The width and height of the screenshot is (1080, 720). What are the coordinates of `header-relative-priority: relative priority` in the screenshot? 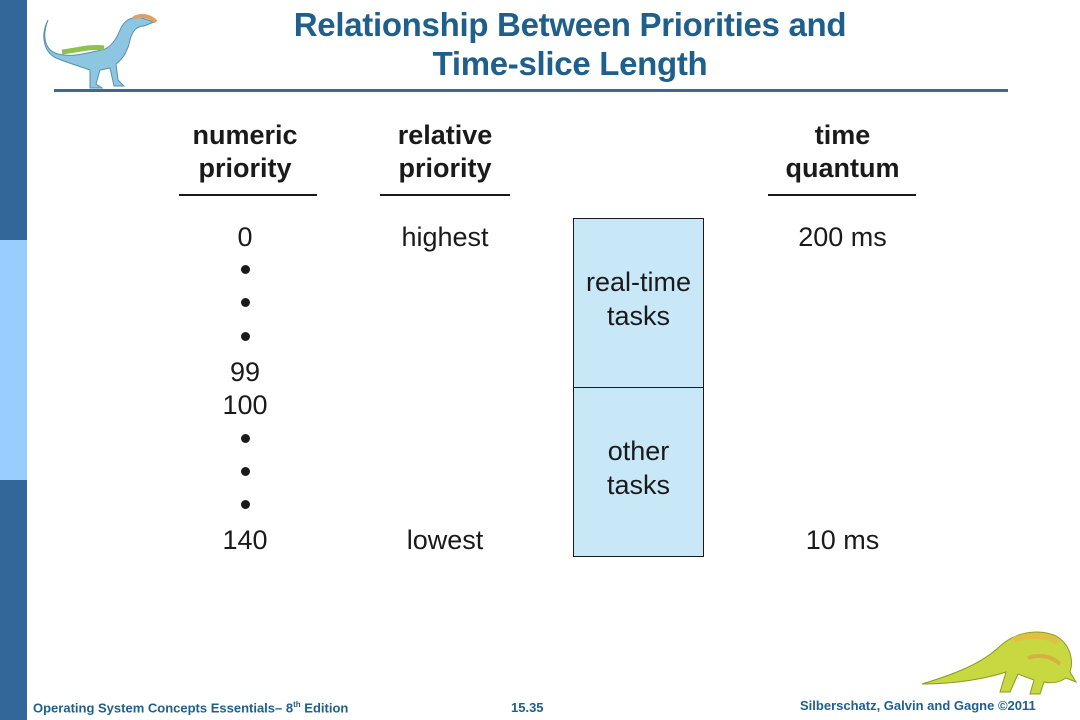 It's located at (445, 152).